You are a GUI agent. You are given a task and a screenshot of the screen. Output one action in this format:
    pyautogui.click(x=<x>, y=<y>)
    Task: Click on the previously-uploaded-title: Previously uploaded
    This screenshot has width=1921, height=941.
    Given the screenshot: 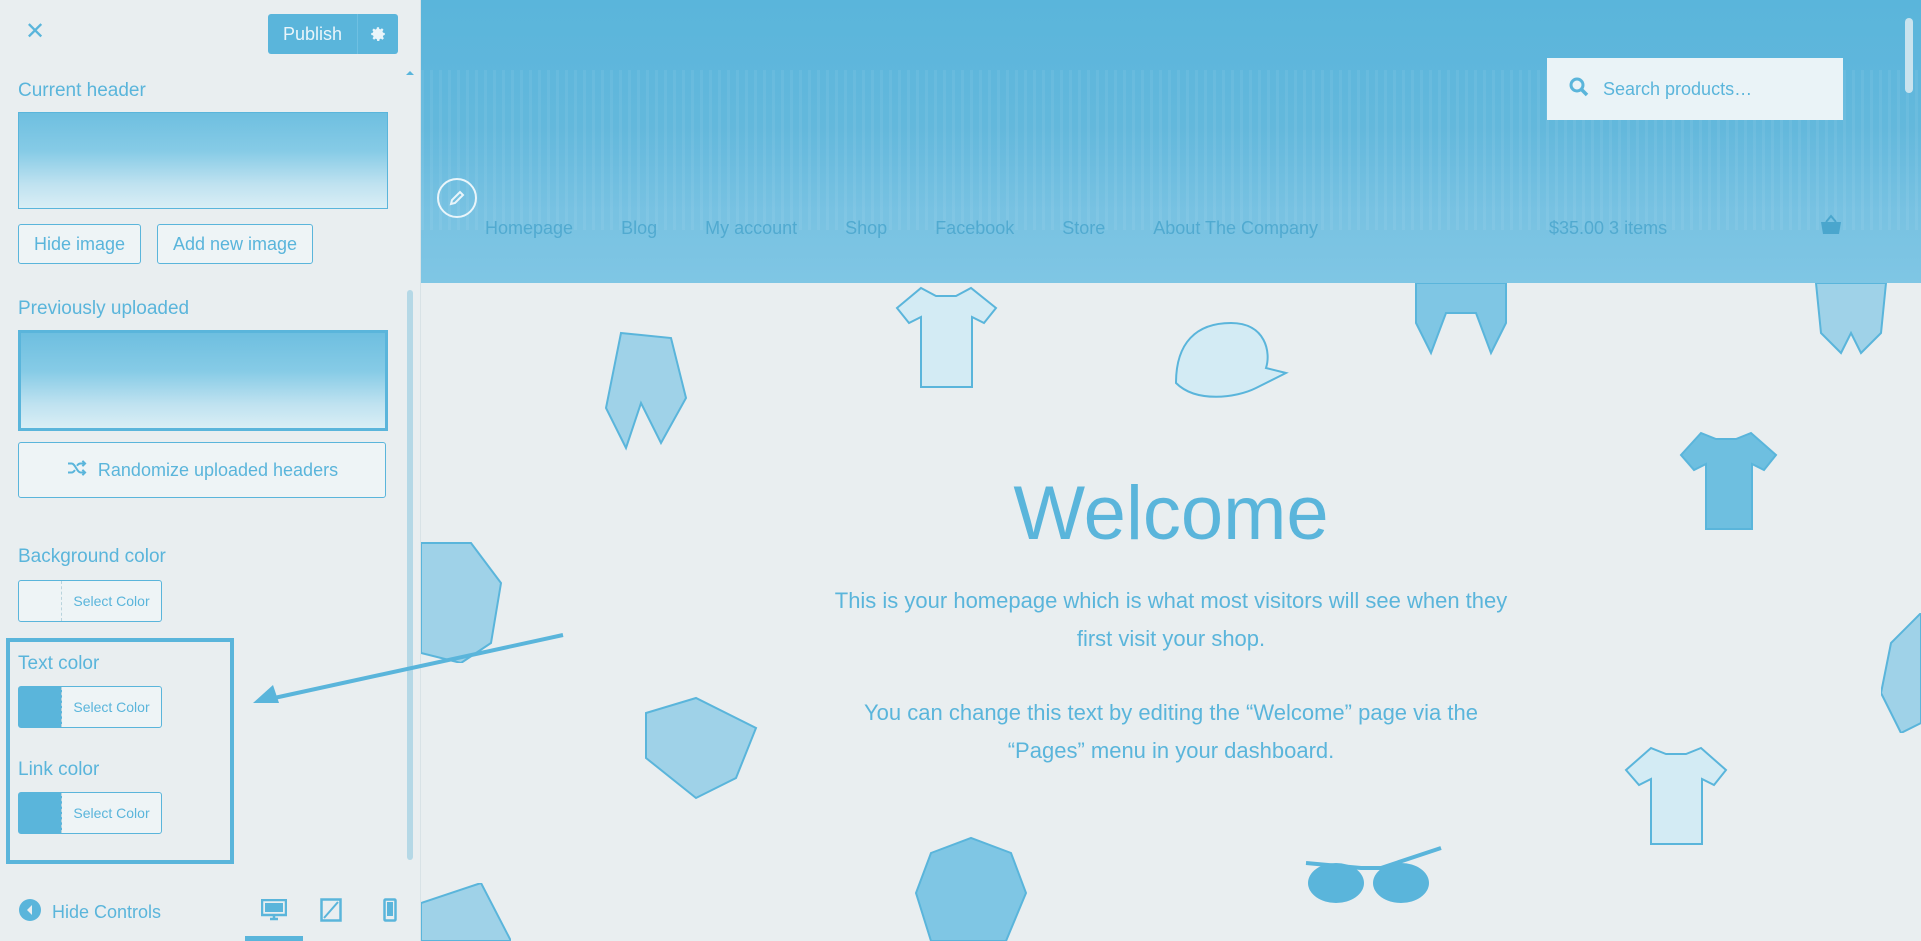 What is the action you would take?
    pyautogui.click(x=104, y=308)
    